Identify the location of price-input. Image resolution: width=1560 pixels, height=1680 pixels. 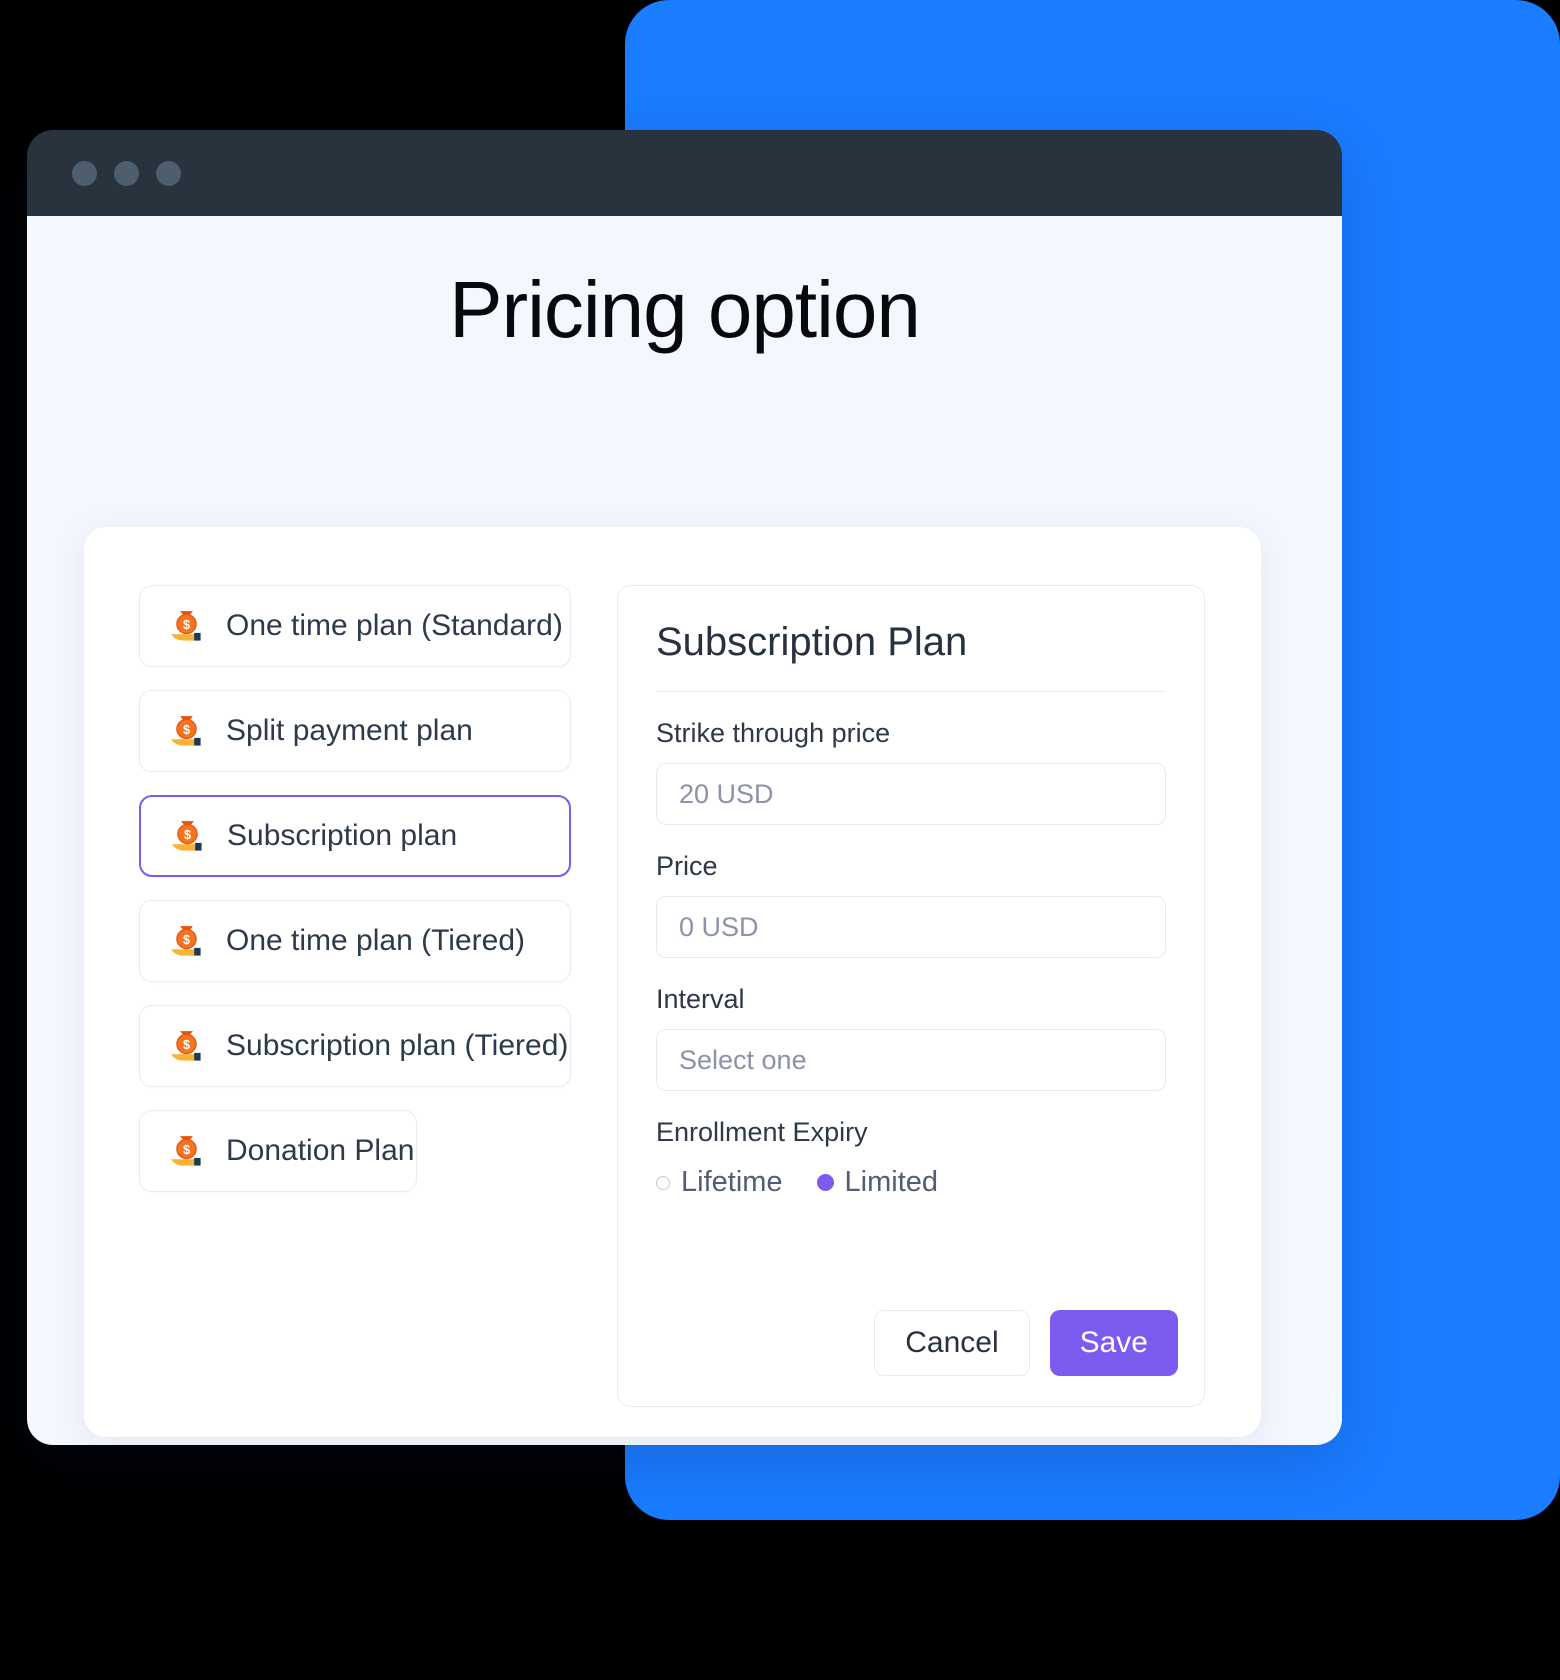
(911, 927).